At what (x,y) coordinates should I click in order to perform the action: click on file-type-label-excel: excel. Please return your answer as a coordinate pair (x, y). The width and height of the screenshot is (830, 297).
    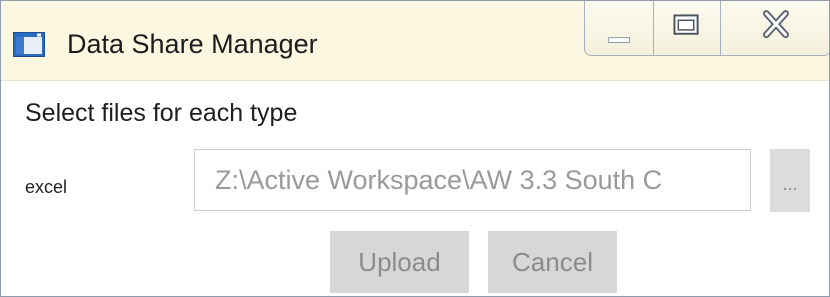
    Looking at the image, I should click on (46, 187).